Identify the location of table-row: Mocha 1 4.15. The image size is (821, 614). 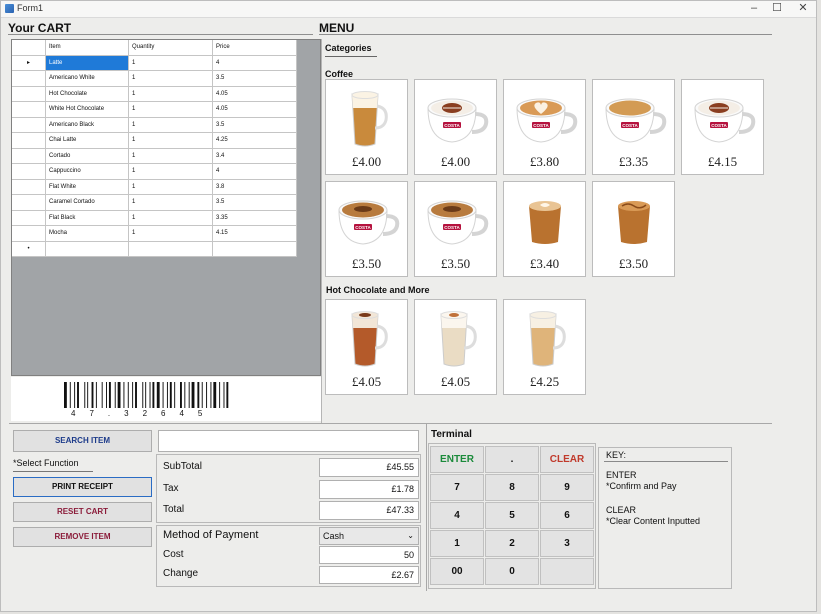
(154, 234).